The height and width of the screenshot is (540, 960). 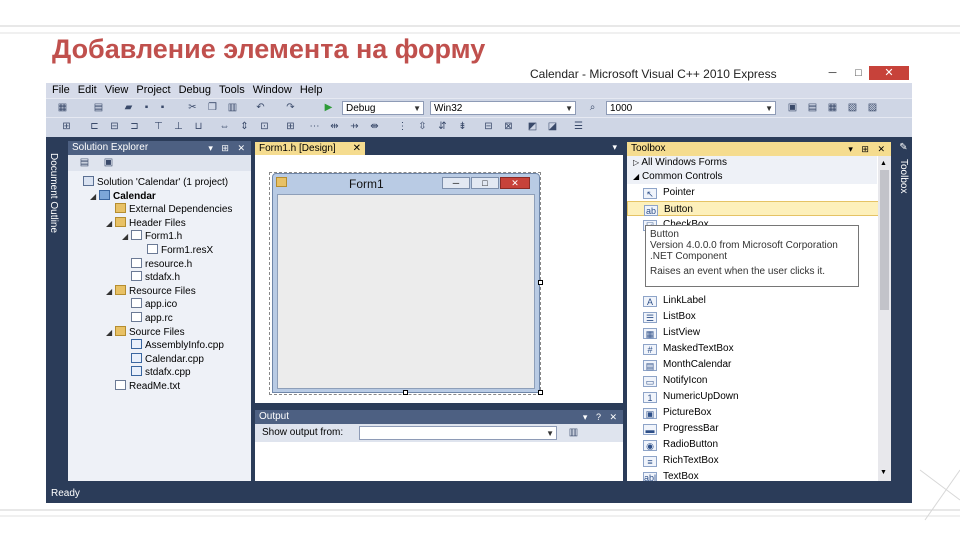 I want to click on toolbox-item-monthcalendar: ▤ MonthCalendar, so click(x=753, y=364).